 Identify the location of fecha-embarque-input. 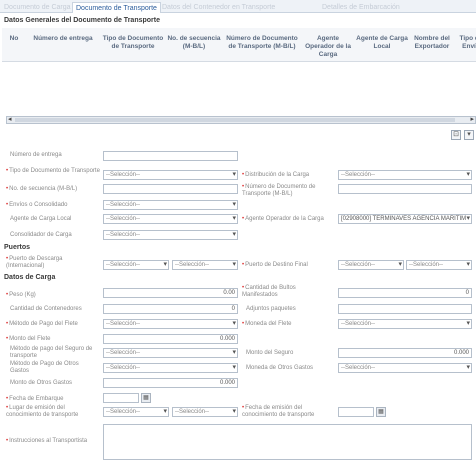
(121, 398).